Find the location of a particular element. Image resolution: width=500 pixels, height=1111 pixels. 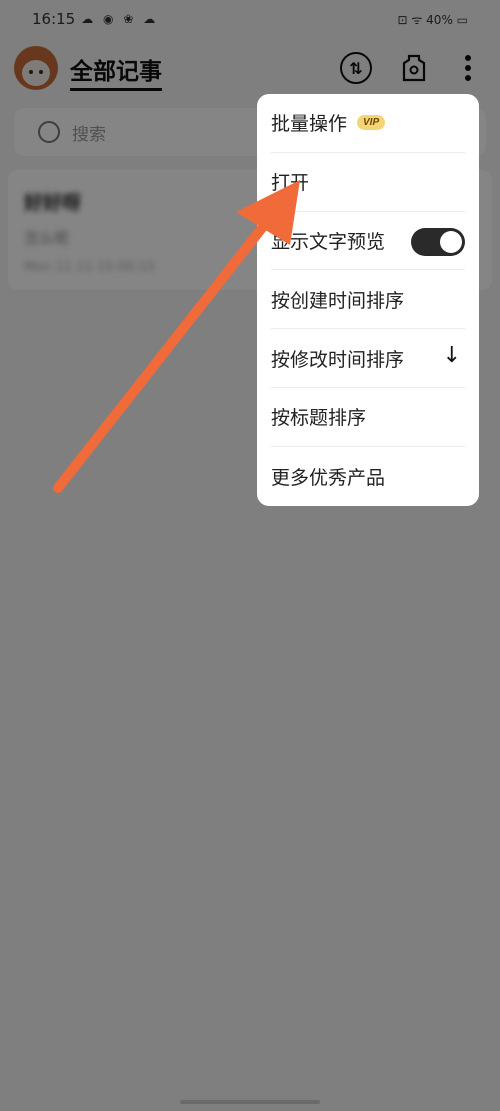

annotation-arrow-icon is located at coordinates (176, 336).